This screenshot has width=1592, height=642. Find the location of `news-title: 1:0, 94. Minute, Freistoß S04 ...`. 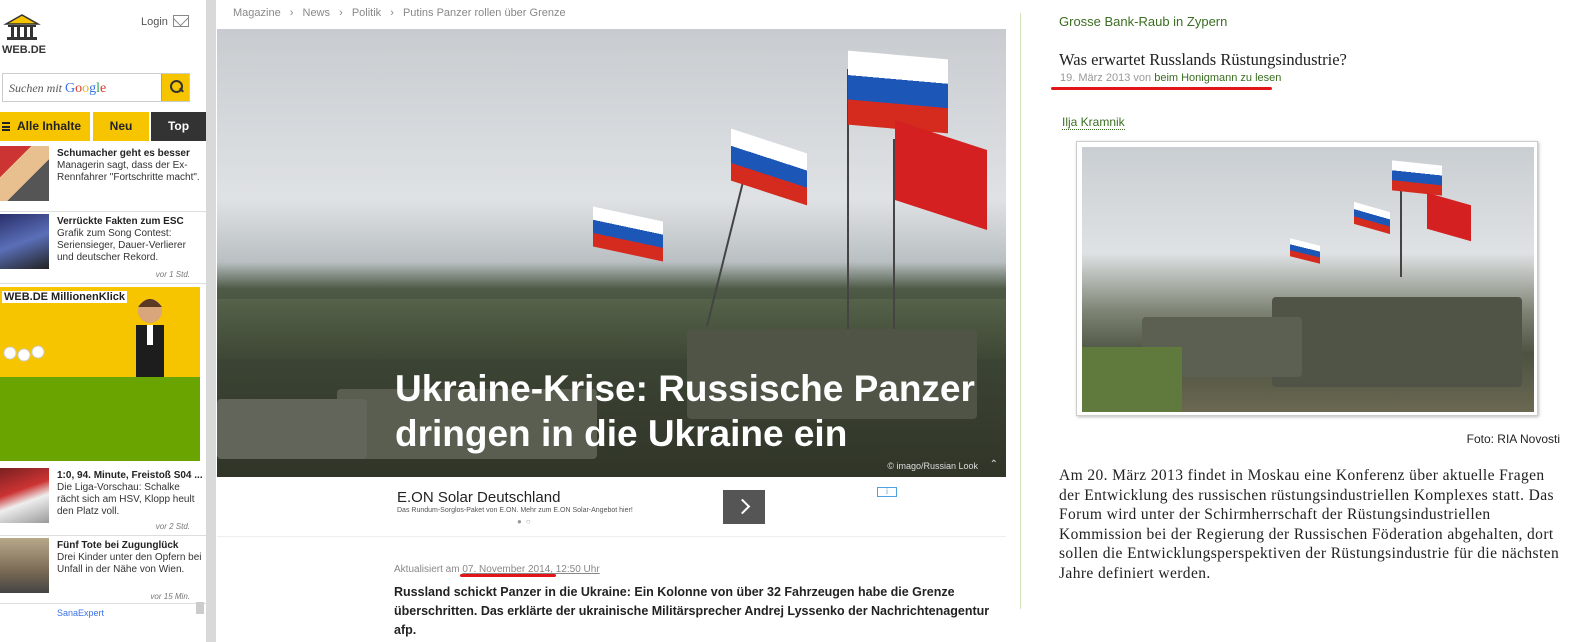

news-title: 1:0, 94. Minute, Freistoß S04 ... is located at coordinates (130, 475).